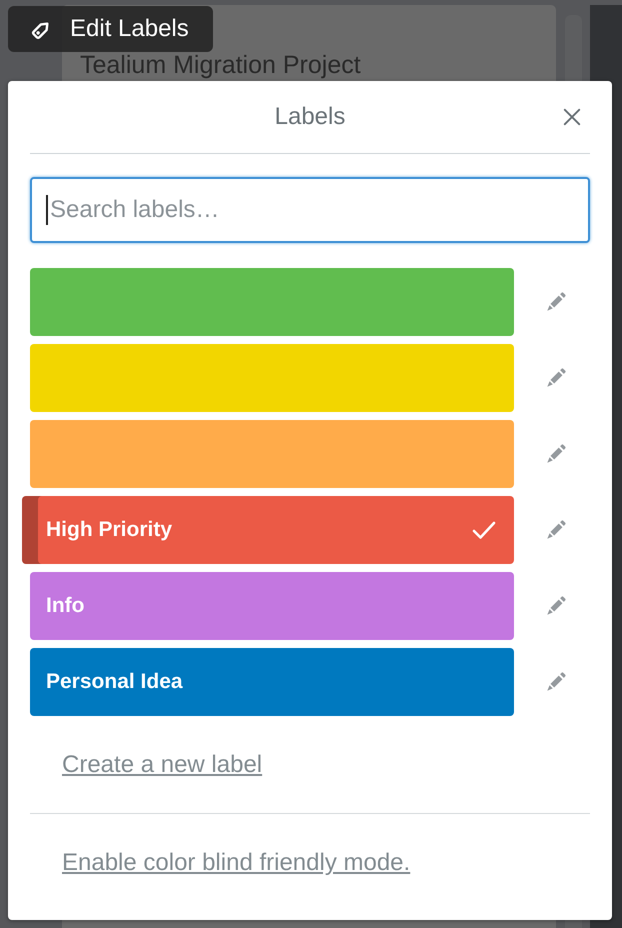 The height and width of the screenshot is (928, 622). Describe the element at coordinates (47, 210) in the screenshot. I see `text-cursor` at that location.